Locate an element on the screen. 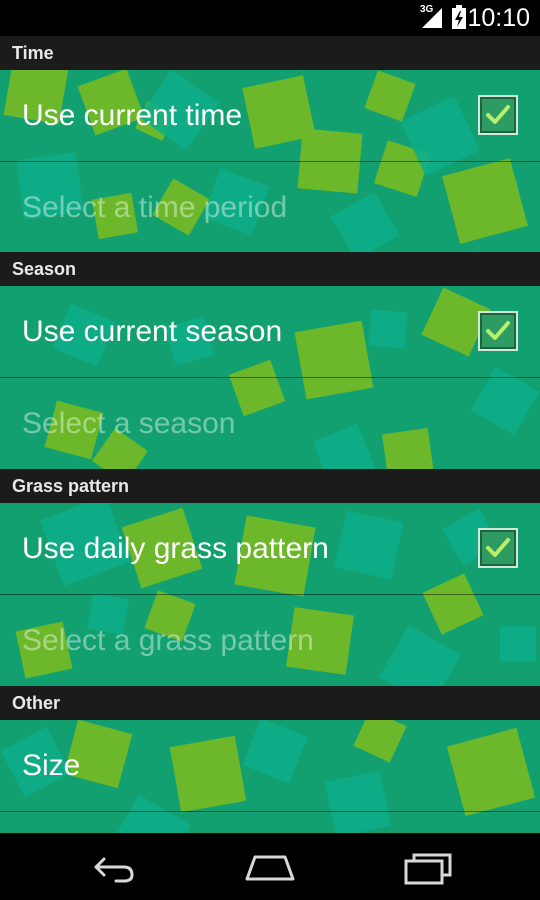 Image resolution: width=540 pixels, height=900 pixels. back-icon is located at coordinates (113, 867).